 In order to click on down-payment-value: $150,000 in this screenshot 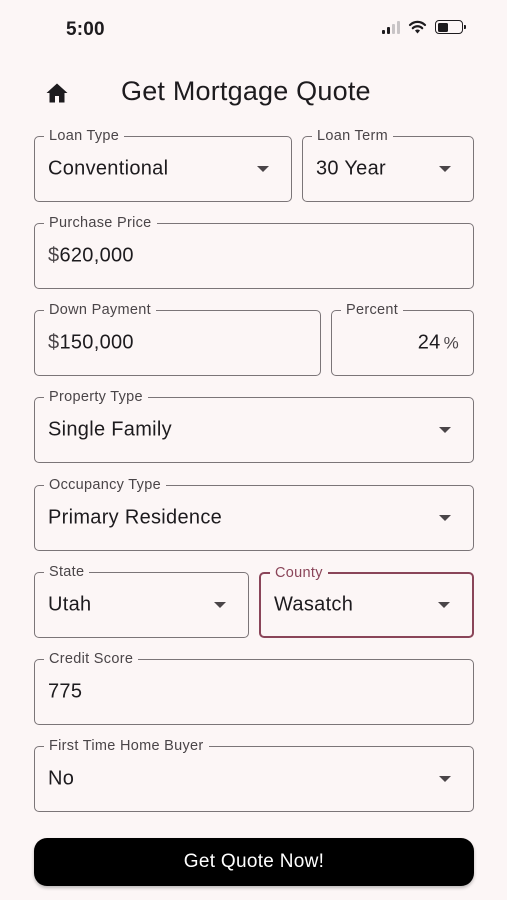, I will do `click(91, 343)`.